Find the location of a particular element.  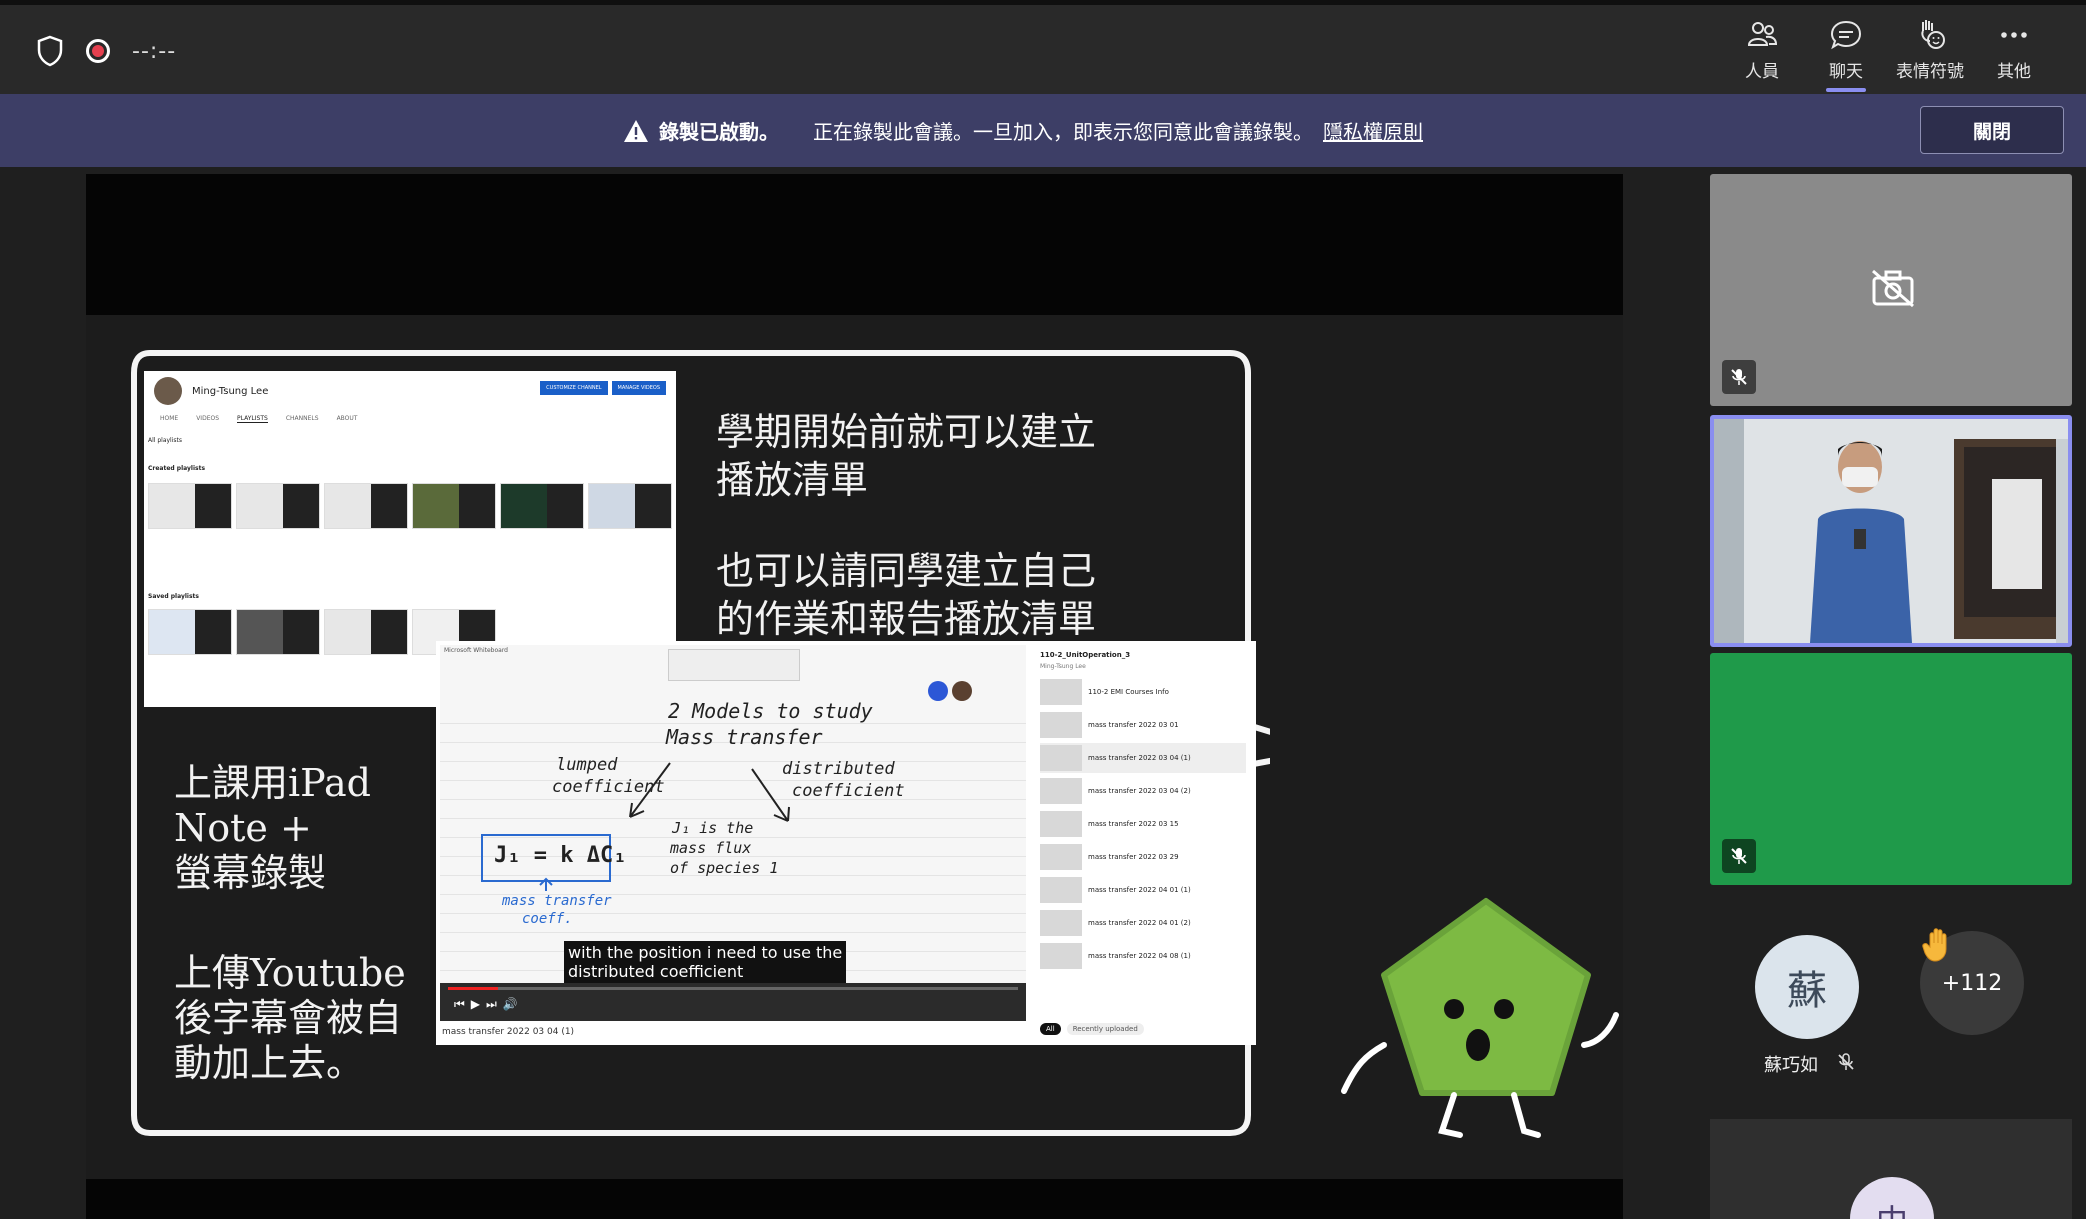

participant-avatar: 中 is located at coordinates (1892, 1198).